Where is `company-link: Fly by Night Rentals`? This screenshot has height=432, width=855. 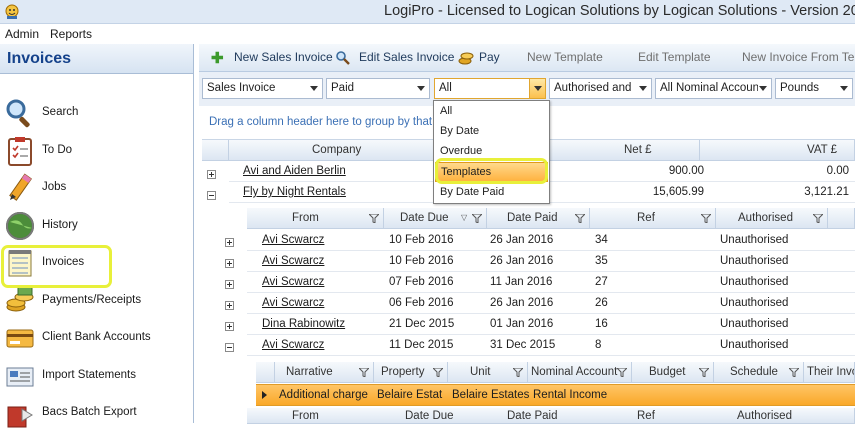 company-link: Fly by Night Rentals is located at coordinates (294, 192).